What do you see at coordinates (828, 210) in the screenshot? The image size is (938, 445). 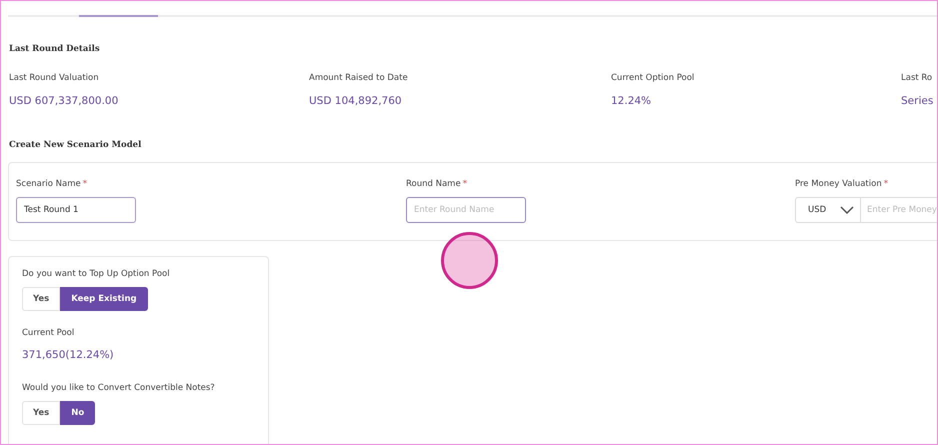 I see `currency-select: USD` at bounding box center [828, 210].